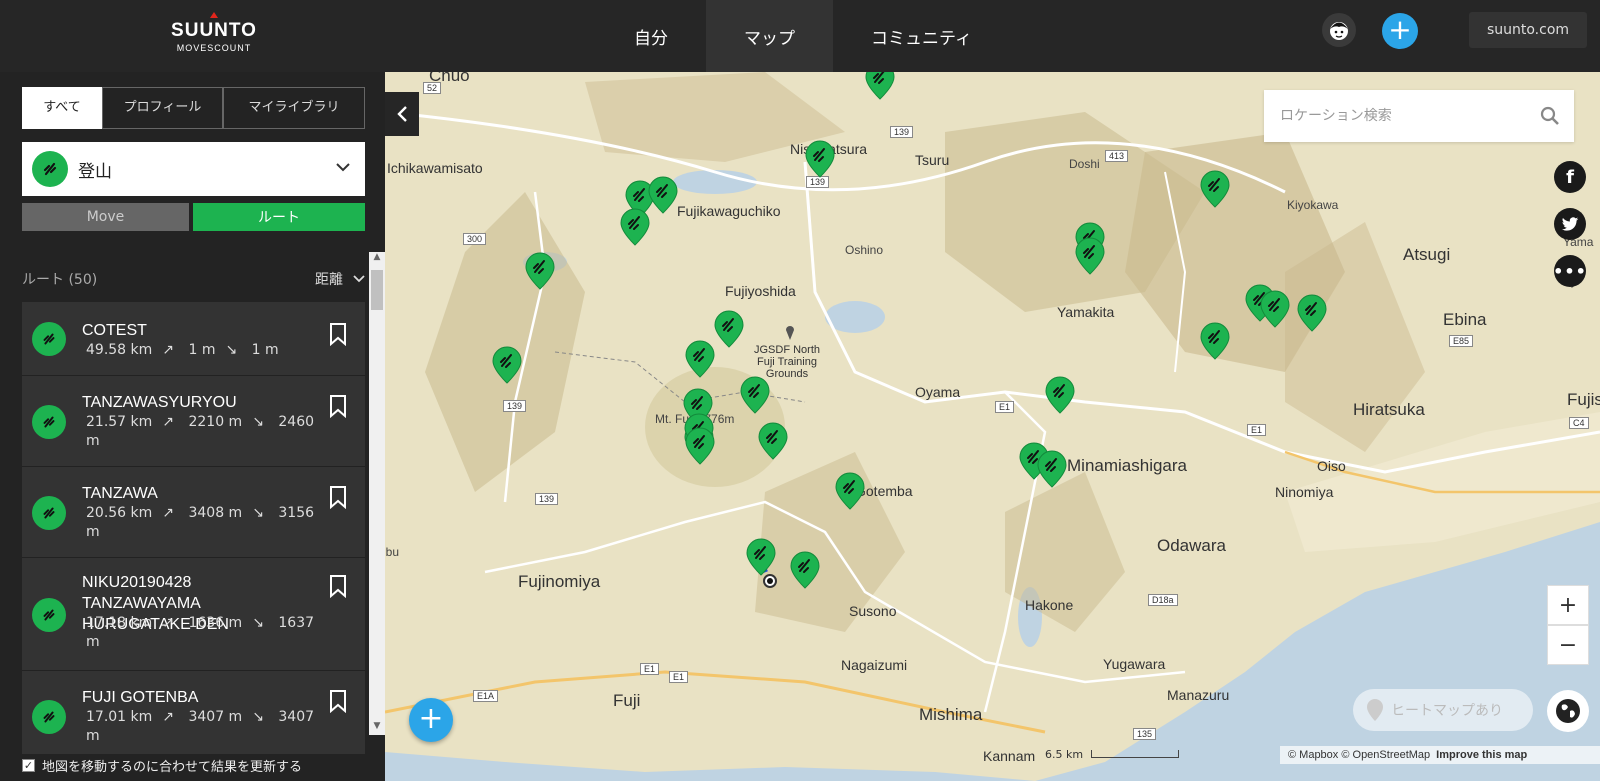  What do you see at coordinates (340, 279) in the screenshot?
I see `sort-dropdown: 距離` at bounding box center [340, 279].